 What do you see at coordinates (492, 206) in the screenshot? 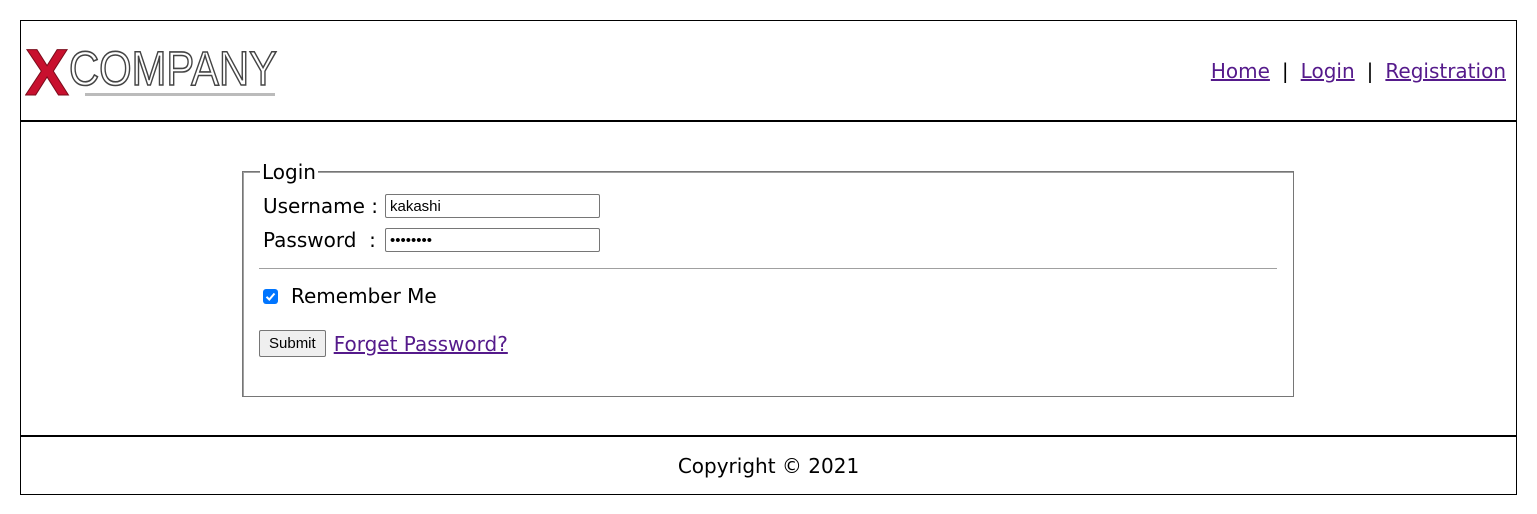
I see `username-input` at bounding box center [492, 206].